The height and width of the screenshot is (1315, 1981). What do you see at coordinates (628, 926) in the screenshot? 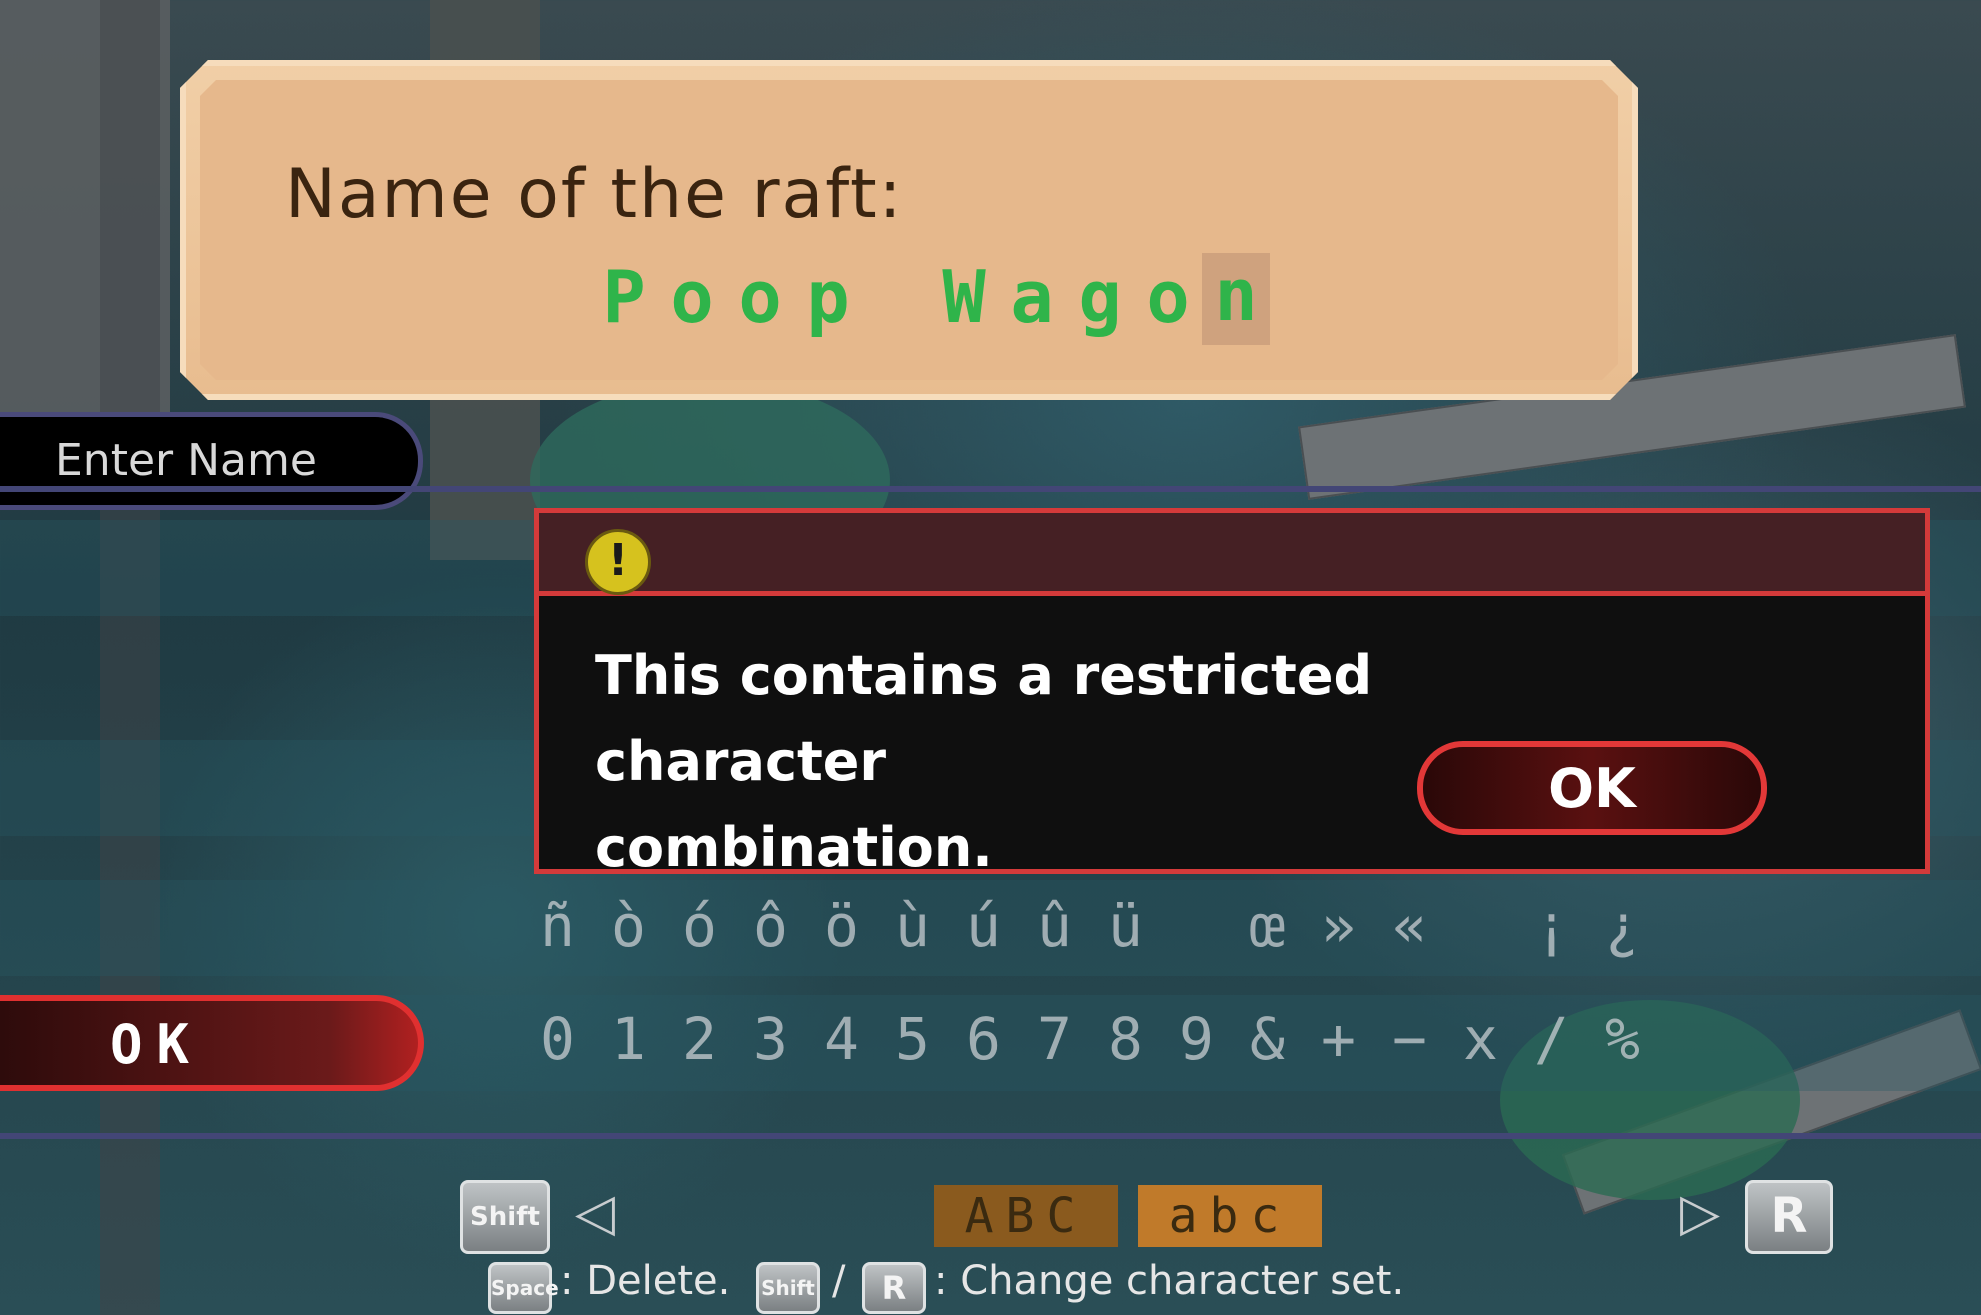
I see `char-key: ò` at bounding box center [628, 926].